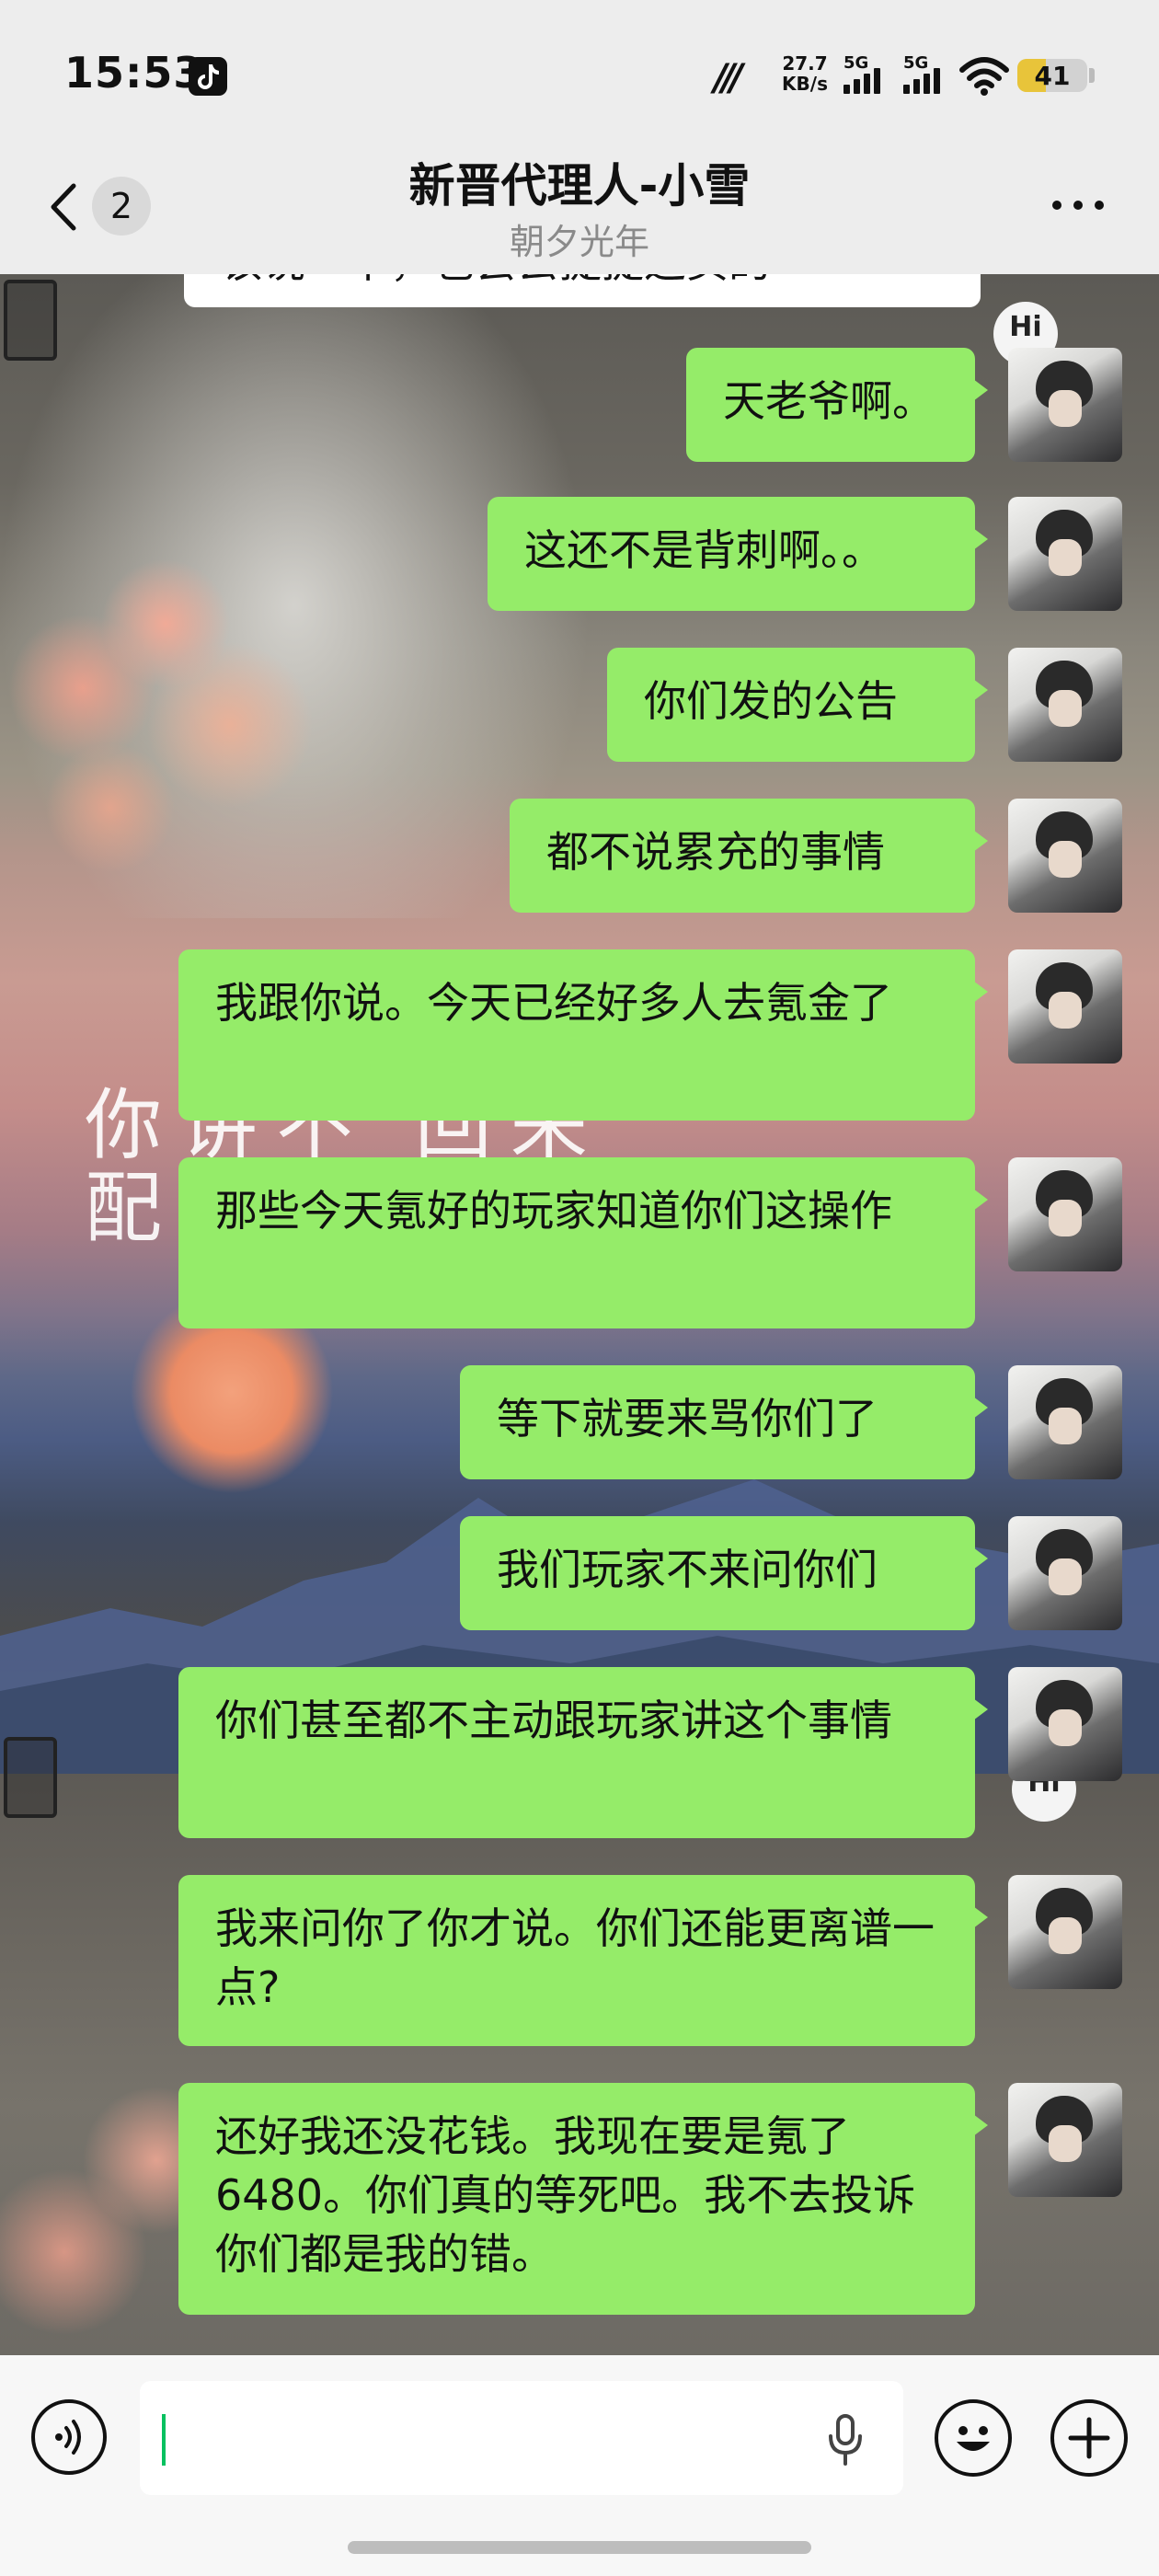  What do you see at coordinates (553, 1720) in the screenshot?
I see `message-text: 你们甚至都不主动跟玩家讲这个事情` at bounding box center [553, 1720].